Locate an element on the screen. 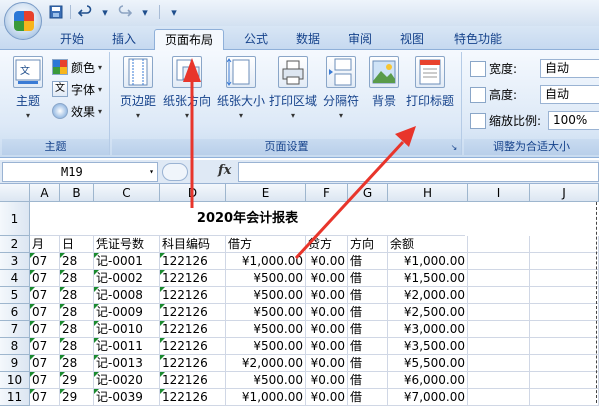 This screenshot has height=406, width=599. name-box-dropdown-icon: ▾ is located at coordinates (151, 172).